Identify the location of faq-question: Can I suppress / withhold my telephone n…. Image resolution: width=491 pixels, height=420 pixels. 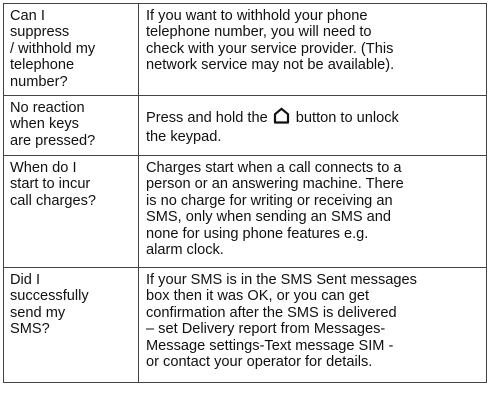
(71, 49).